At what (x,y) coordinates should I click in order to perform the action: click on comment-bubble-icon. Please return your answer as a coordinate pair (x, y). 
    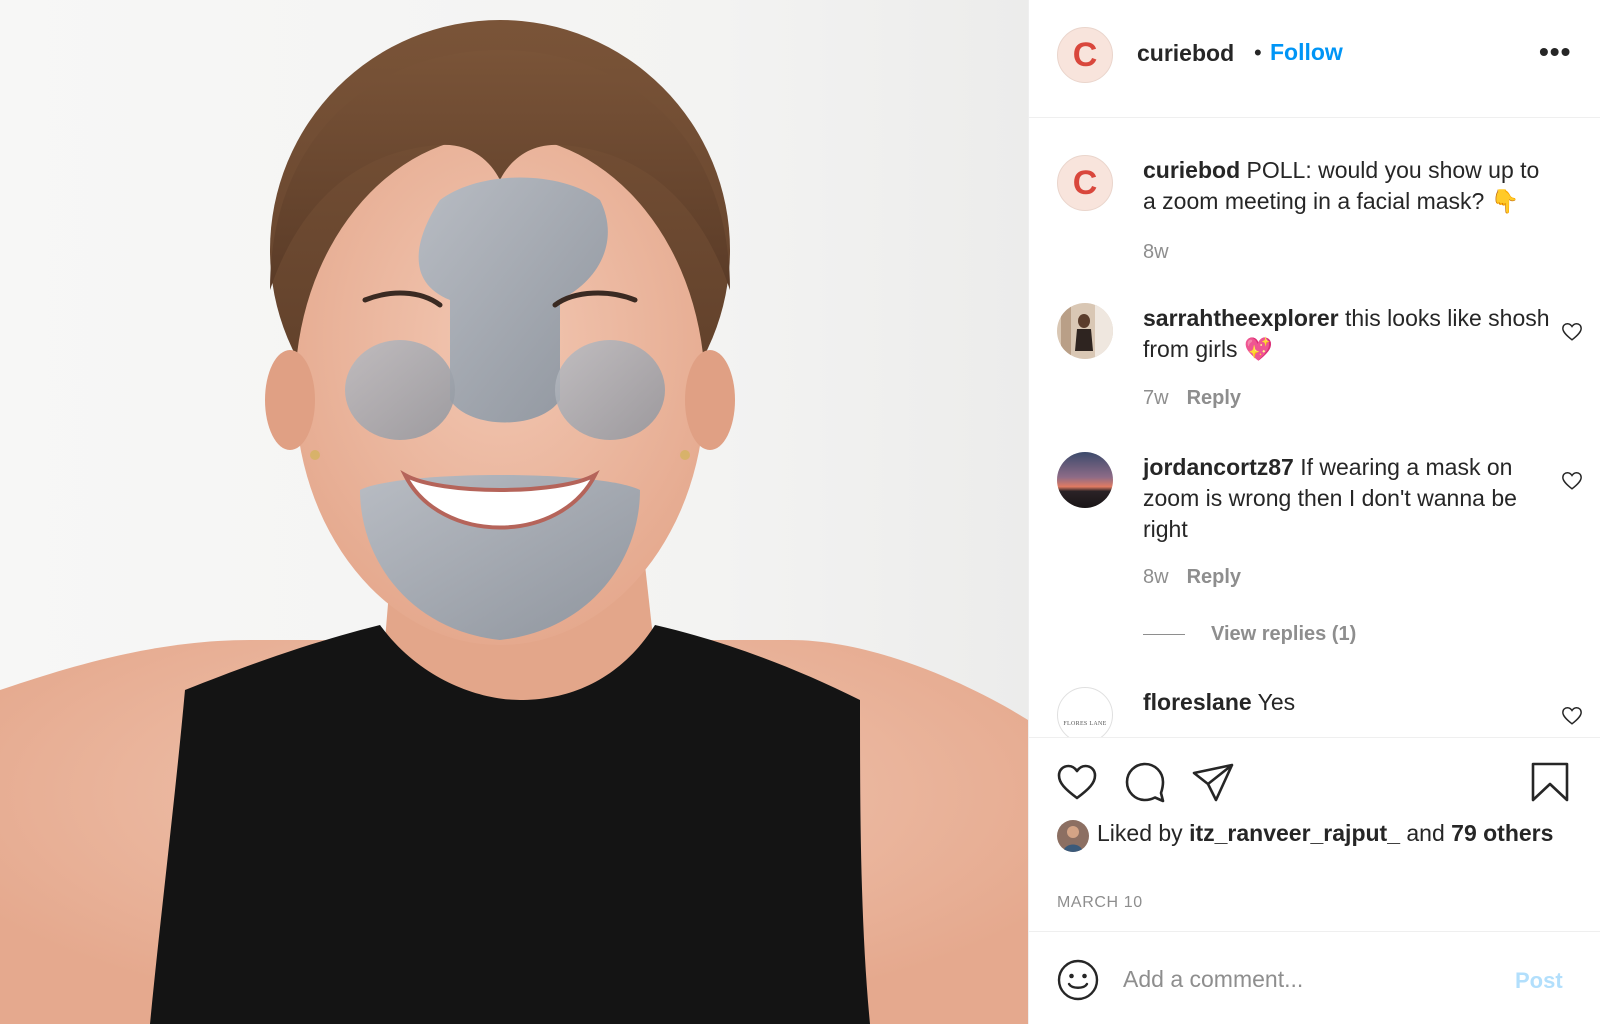
    Looking at the image, I should click on (1145, 782).